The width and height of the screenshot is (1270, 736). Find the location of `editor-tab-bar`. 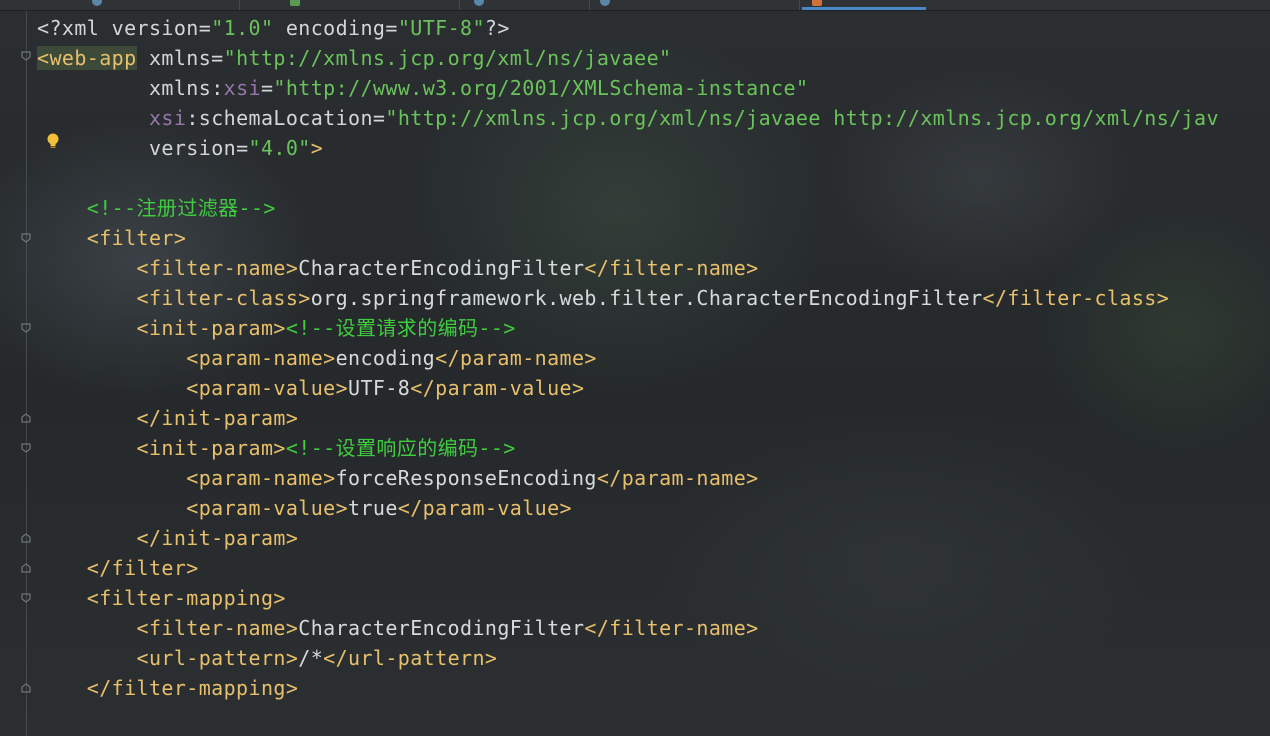

editor-tab-bar is located at coordinates (635, 5).